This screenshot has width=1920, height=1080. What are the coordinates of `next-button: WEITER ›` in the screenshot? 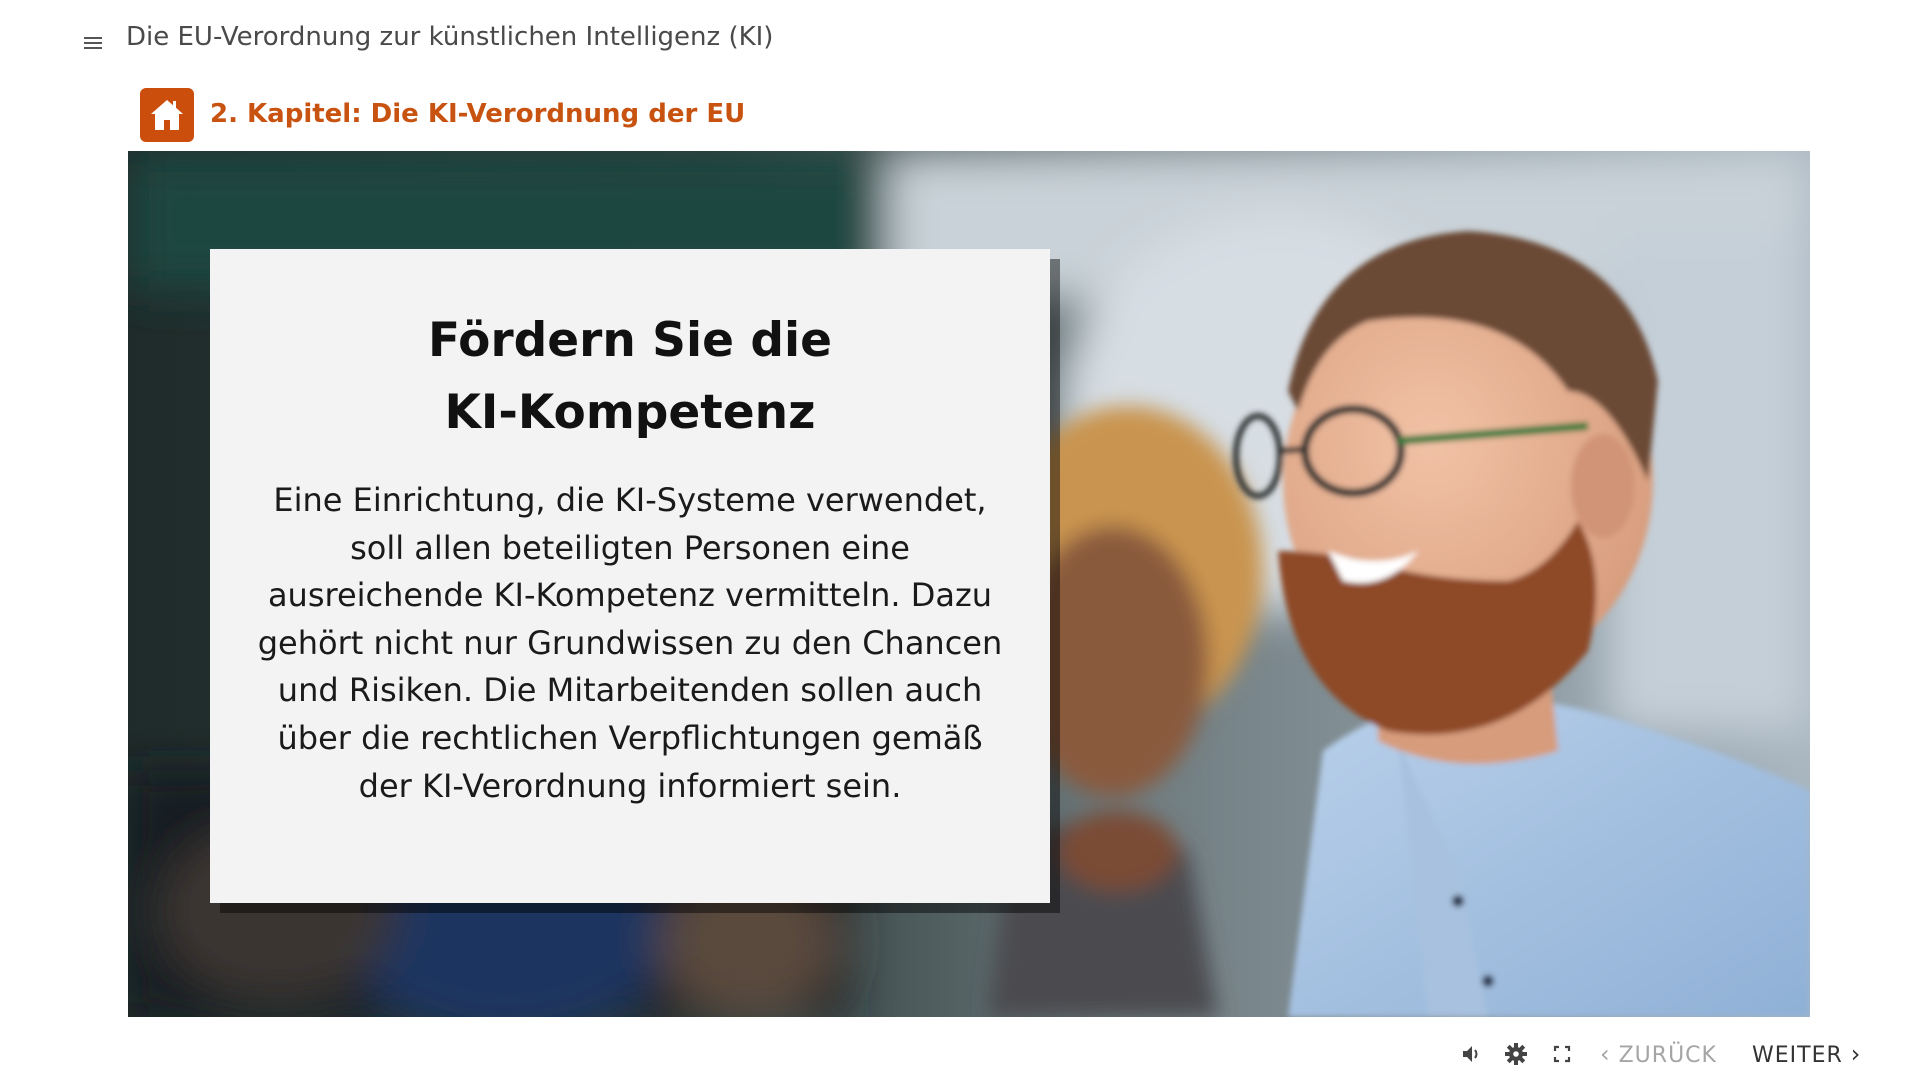 It's located at (1806, 1054).